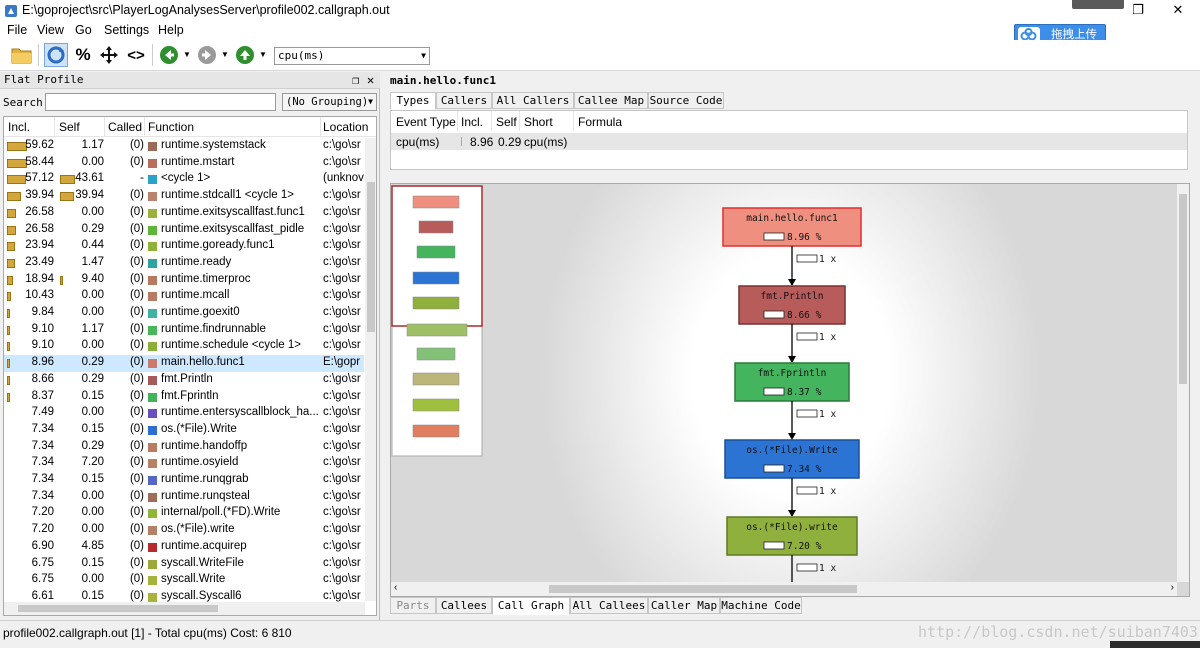 This screenshot has width=1200, height=648. Describe the element at coordinates (160, 102) in the screenshot. I see `search-input` at that location.